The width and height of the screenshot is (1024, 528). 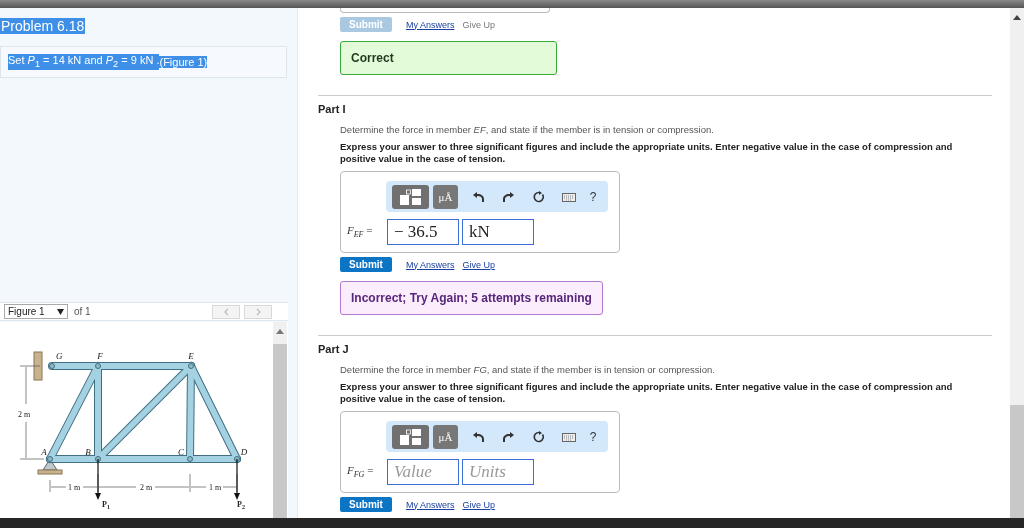 What do you see at coordinates (60, 311) in the screenshot?
I see `caret-icon` at bounding box center [60, 311].